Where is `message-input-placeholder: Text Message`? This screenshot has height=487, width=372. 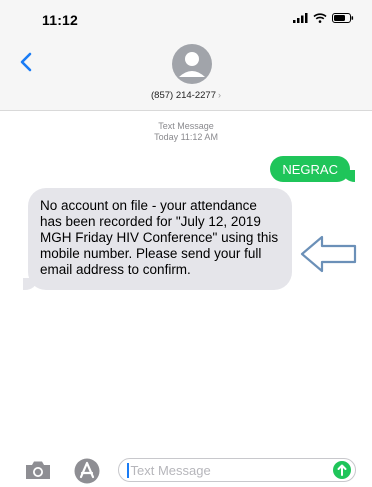 message-input-placeholder: Text Message is located at coordinates (170, 470).